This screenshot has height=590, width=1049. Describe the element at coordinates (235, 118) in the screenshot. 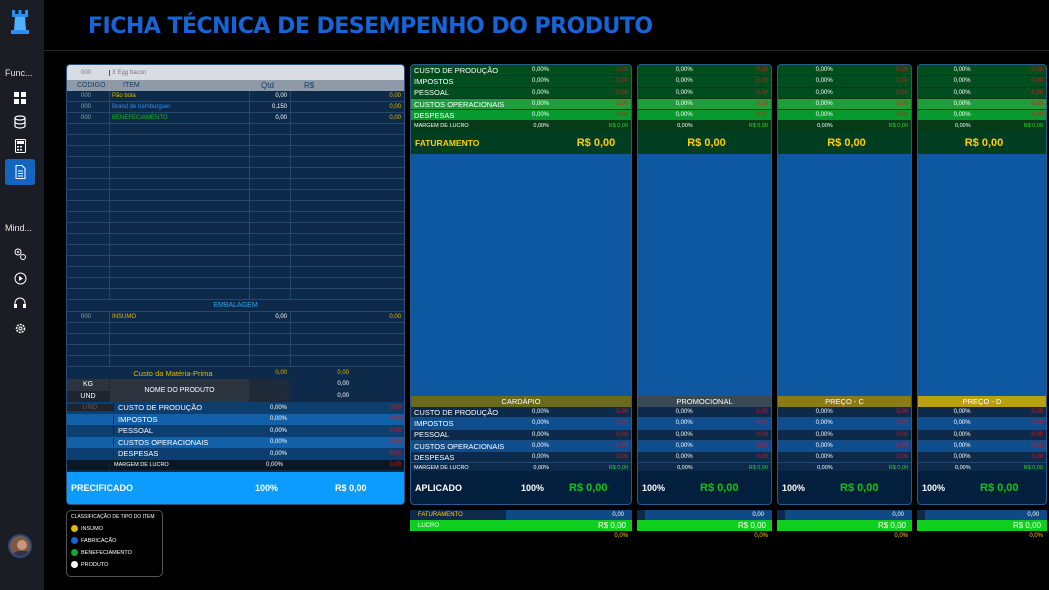

I see `table-row: 000 BENEFECIAMENTO 0,00 0,00` at that location.